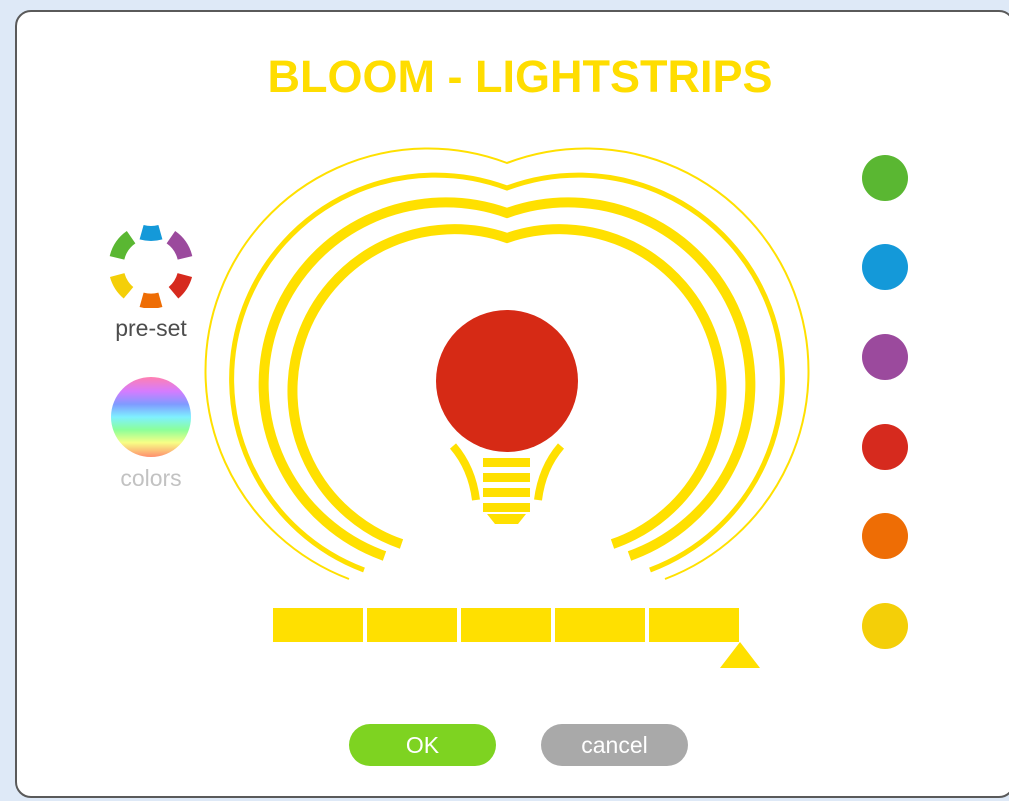 The width and height of the screenshot is (1009, 801). I want to click on bulb-group, so click(507, 417).